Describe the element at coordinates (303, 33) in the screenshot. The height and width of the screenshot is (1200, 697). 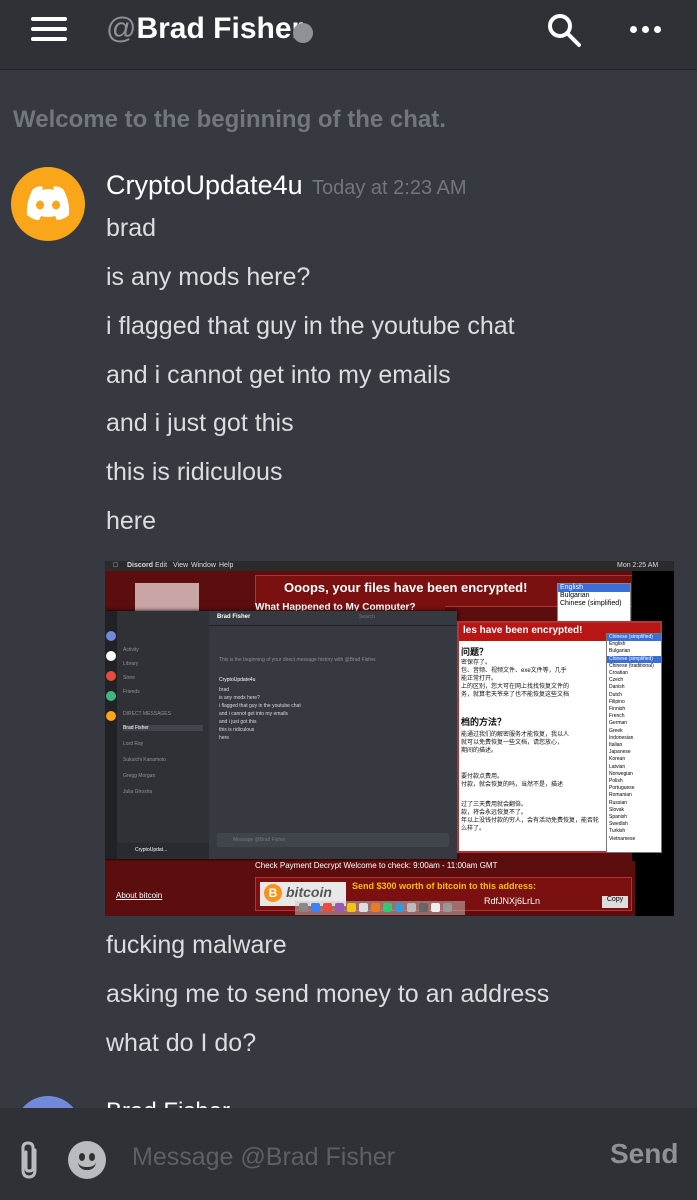
I see `offline-status-icon` at that location.